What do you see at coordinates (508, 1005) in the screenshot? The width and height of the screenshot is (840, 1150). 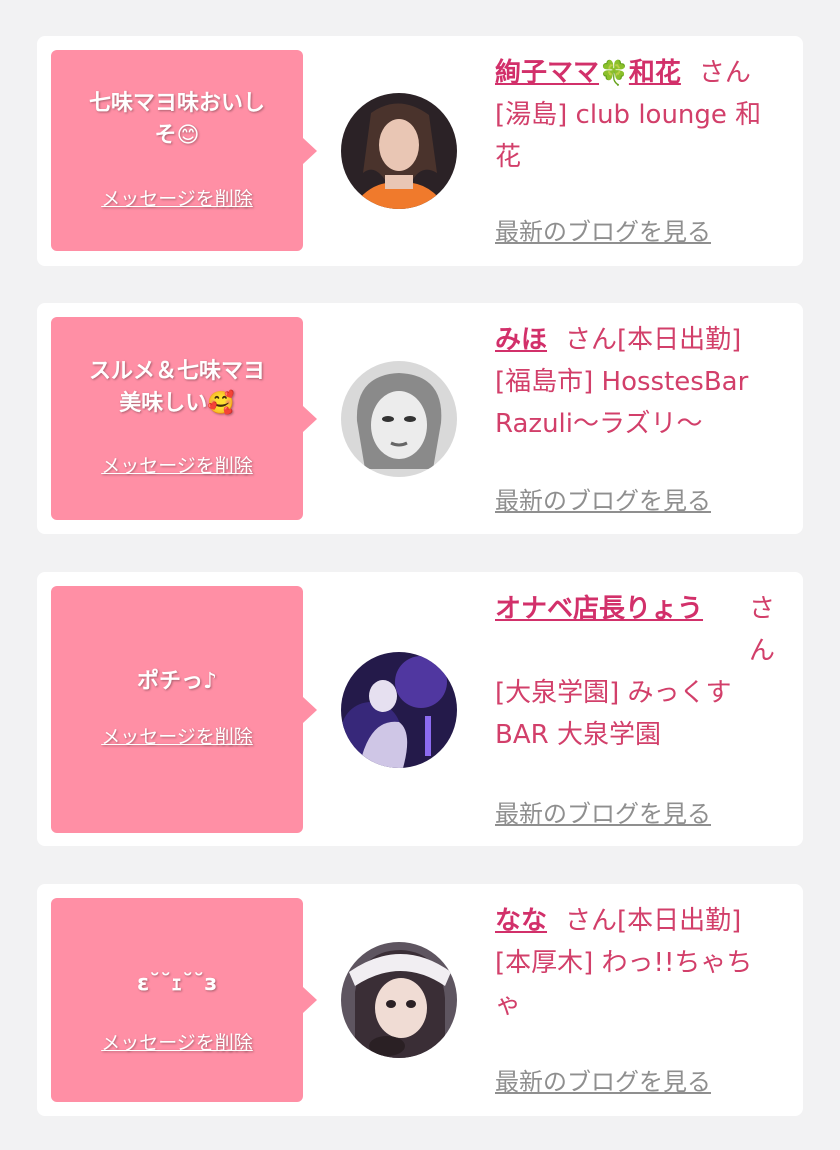 I see `shop-name: ゃ` at bounding box center [508, 1005].